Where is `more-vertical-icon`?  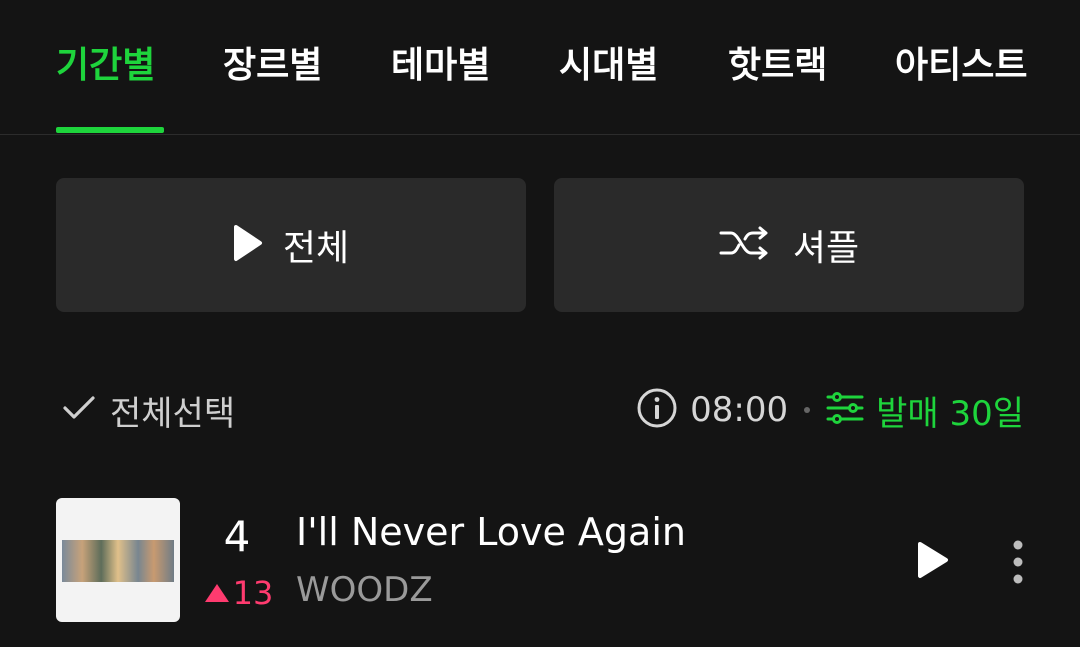 more-vertical-icon is located at coordinates (1018, 562).